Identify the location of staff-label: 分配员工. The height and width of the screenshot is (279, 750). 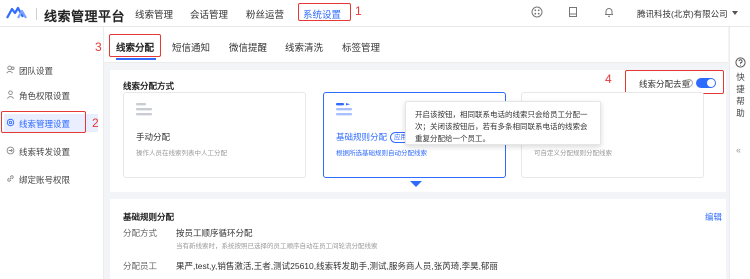
(140, 266).